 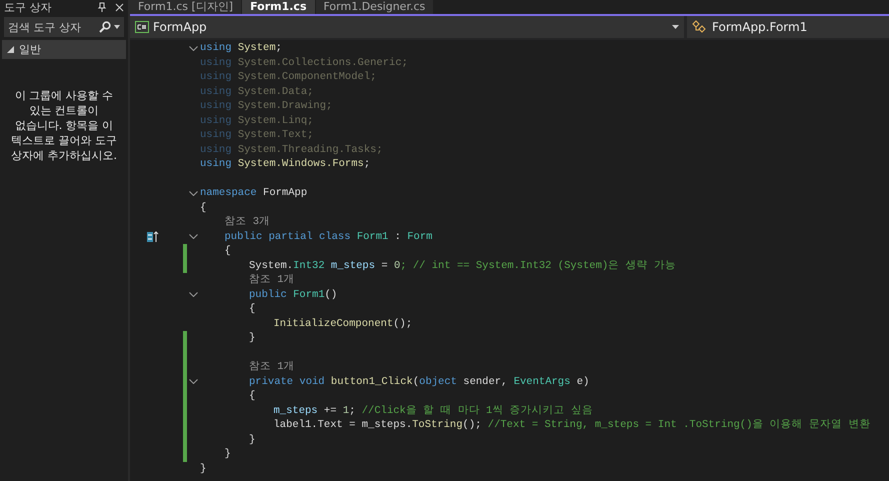 What do you see at coordinates (462, 265) in the screenshot?
I see `code-line: System.Int32 m_steps = 0; // int == System.Int32 (System)은 생략 가능` at bounding box center [462, 265].